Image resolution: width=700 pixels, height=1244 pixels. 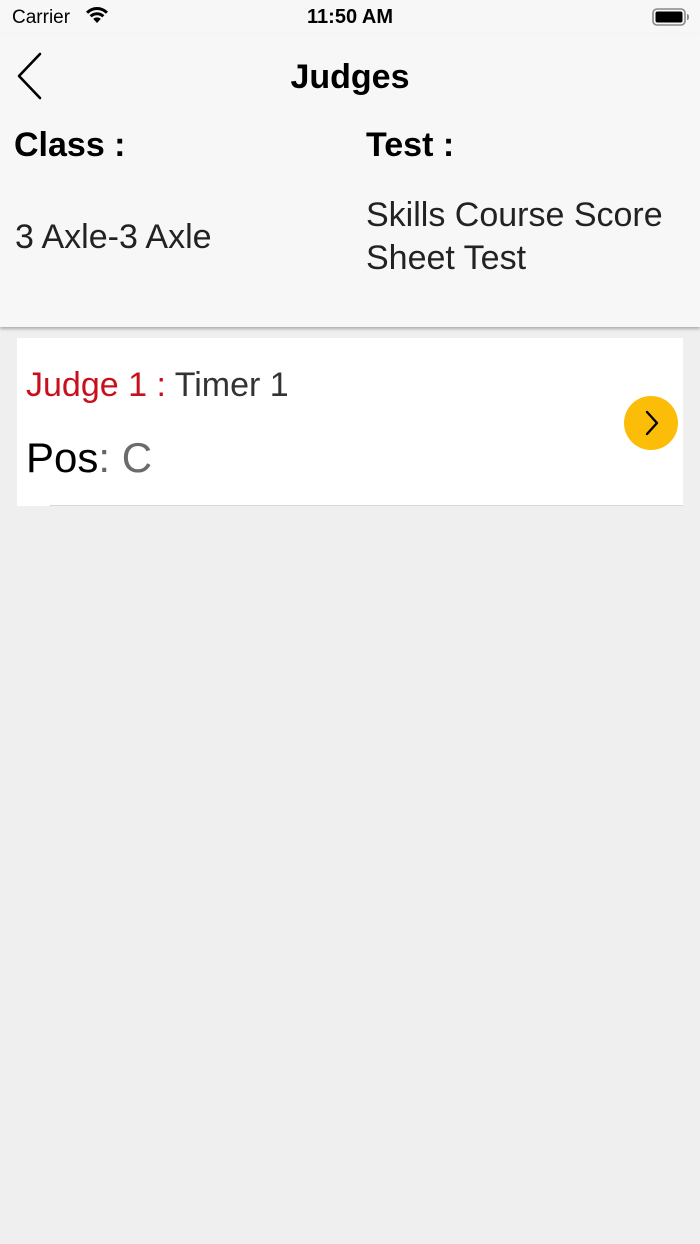 What do you see at coordinates (62, 457) in the screenshot?
I see `pos-label: Pos` at bounding box center [62, 457].